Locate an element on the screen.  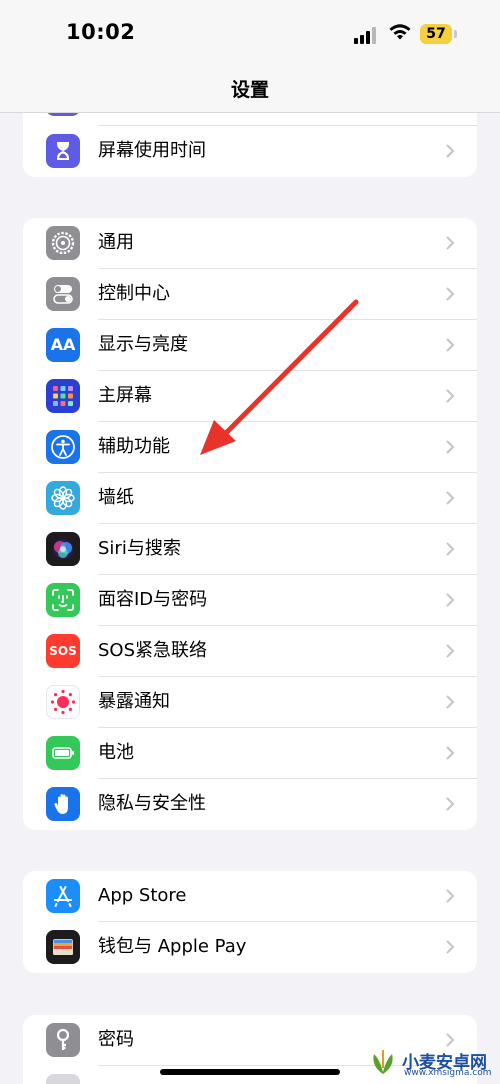
watermark-logo-icon is located at coordinates (383, 1062).